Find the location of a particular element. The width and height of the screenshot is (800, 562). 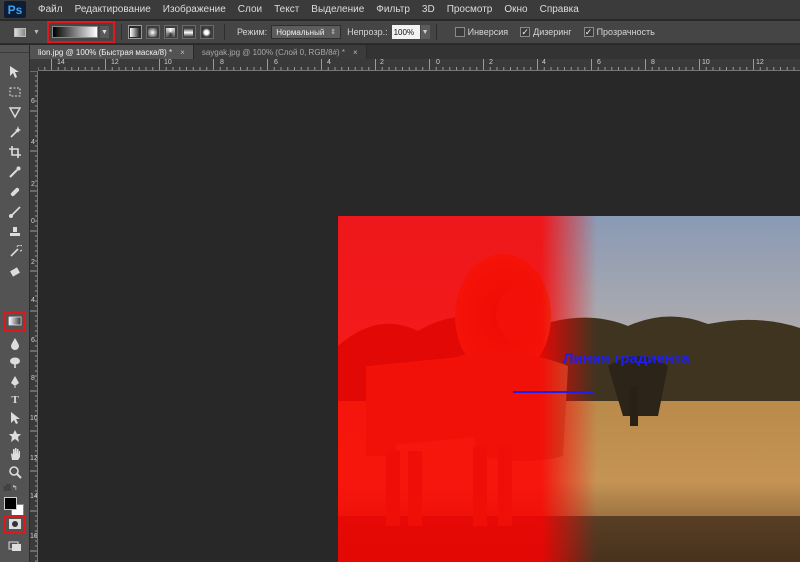

type-icon: T is located at coordinates (15, 399).